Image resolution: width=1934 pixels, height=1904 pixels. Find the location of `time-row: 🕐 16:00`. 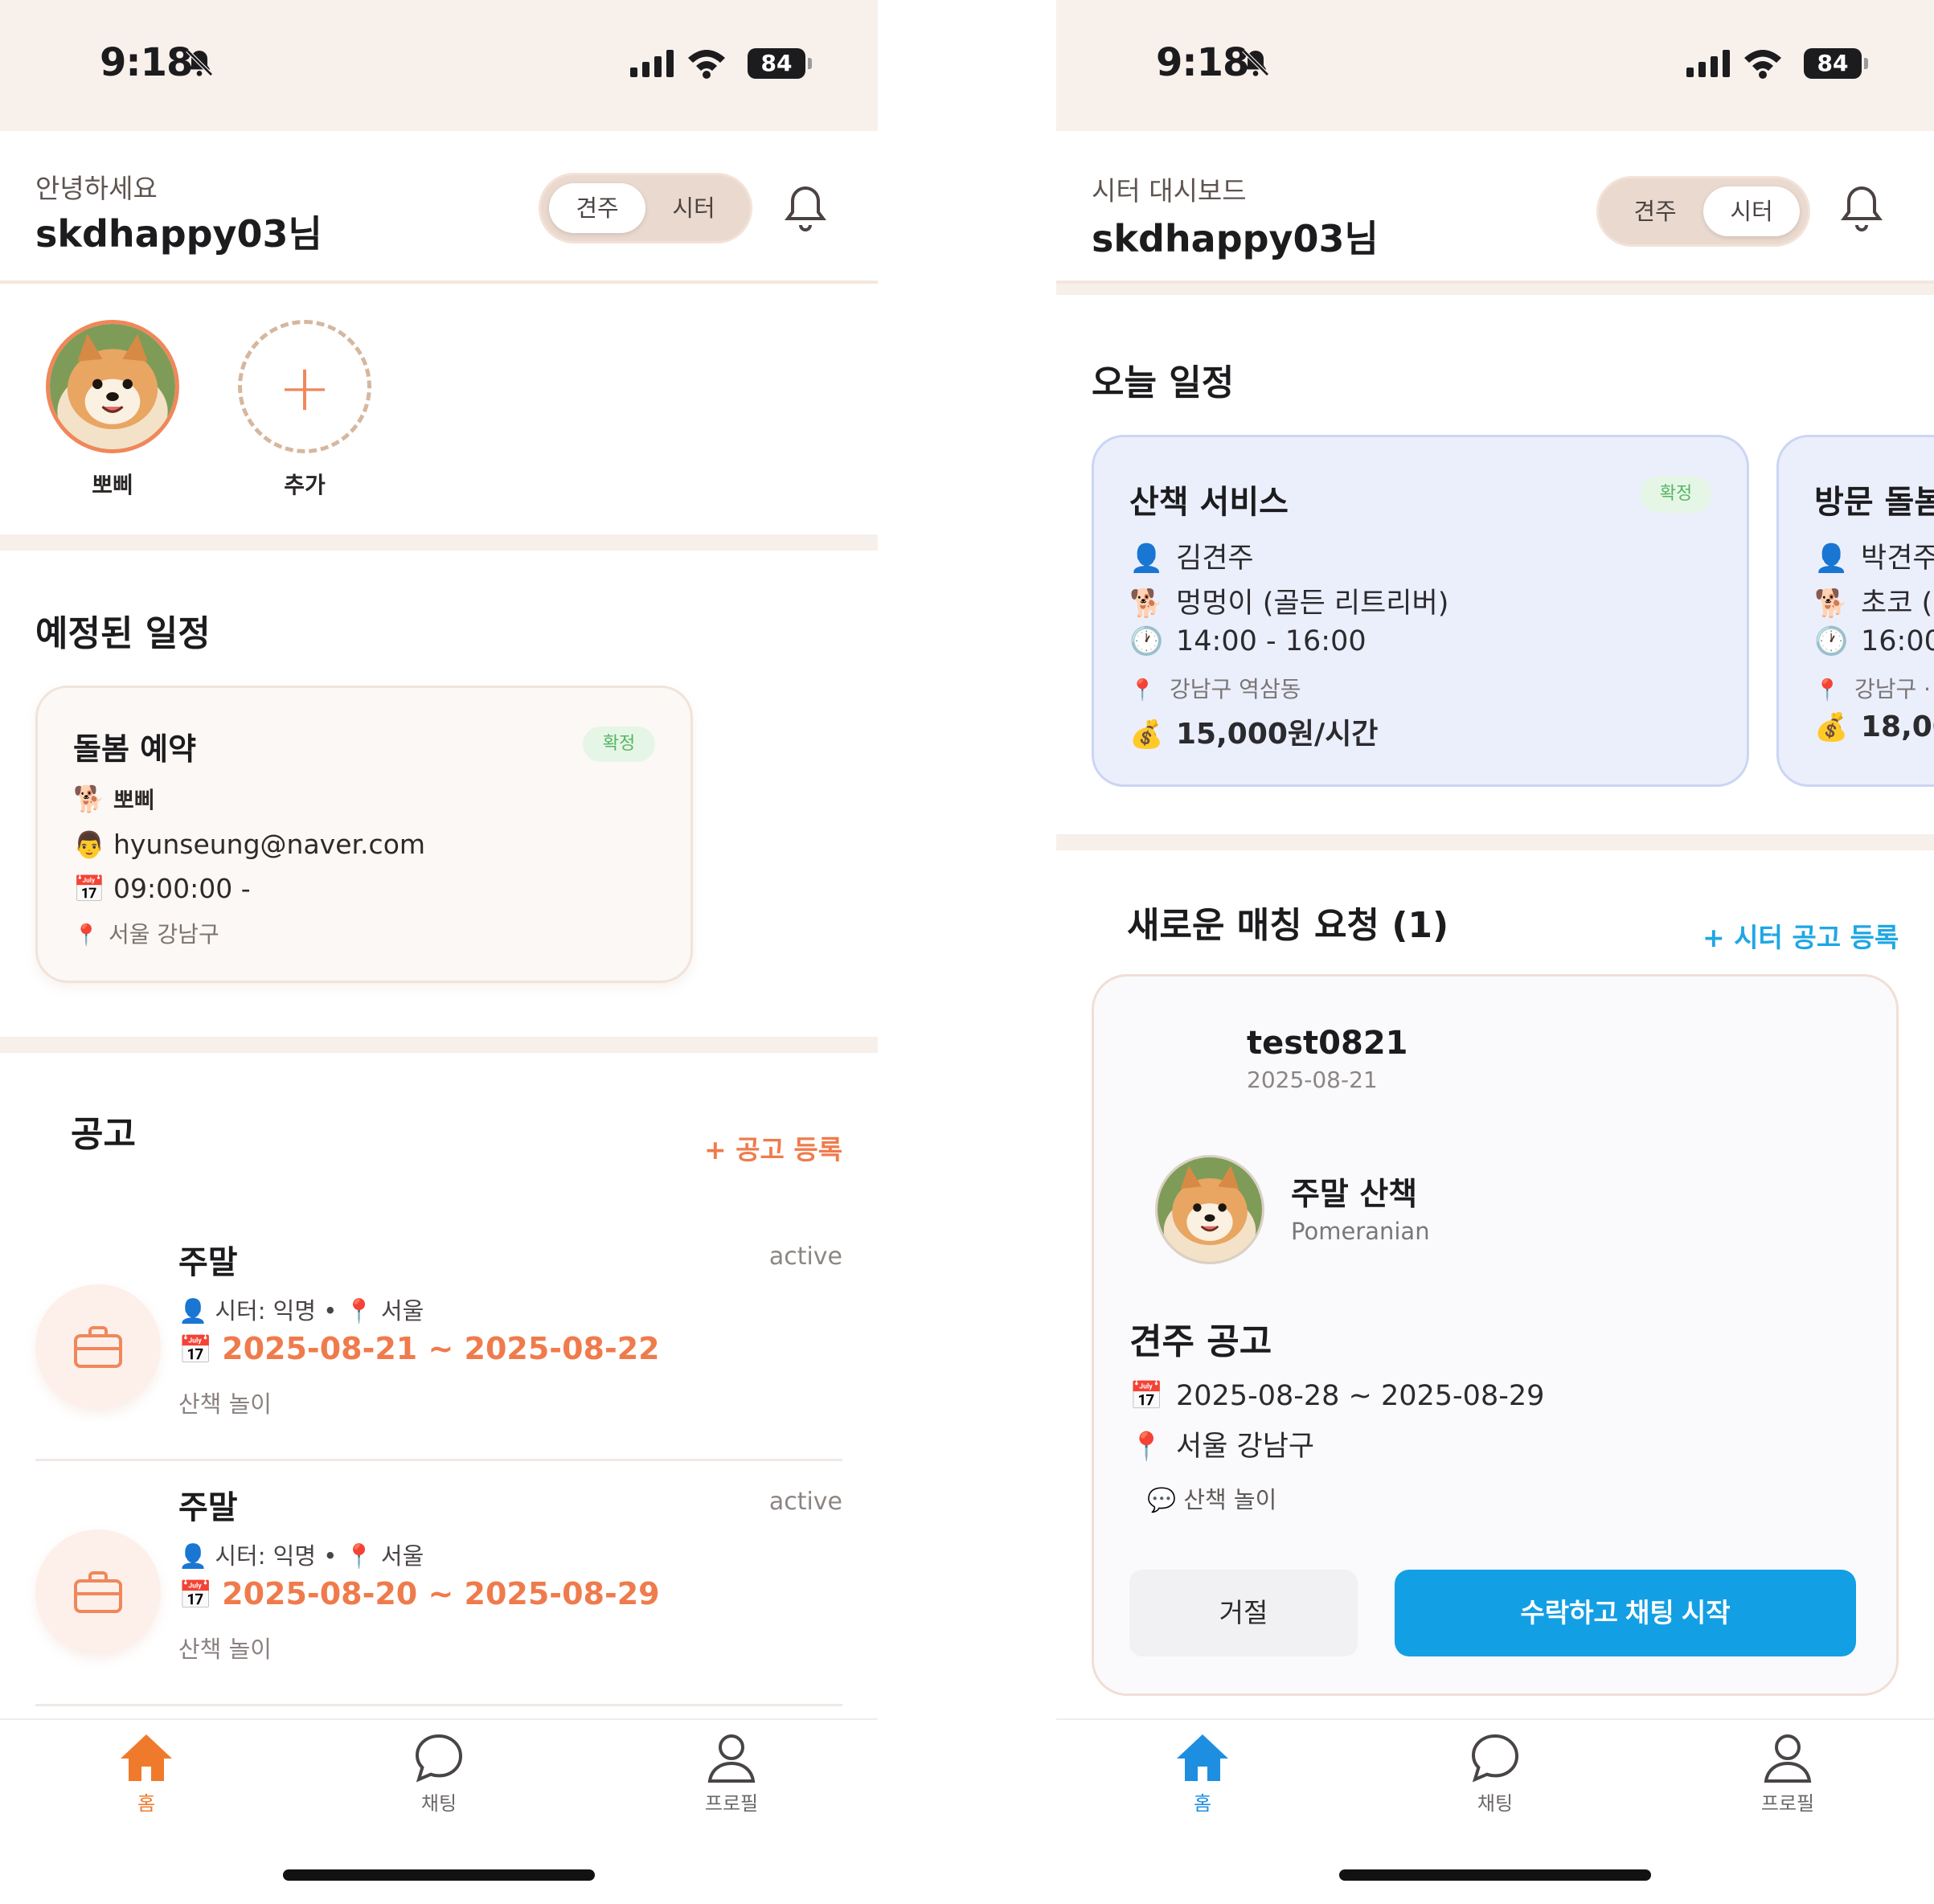

time-row: 🕐 16:00 is located at coordinates (1874, 641).